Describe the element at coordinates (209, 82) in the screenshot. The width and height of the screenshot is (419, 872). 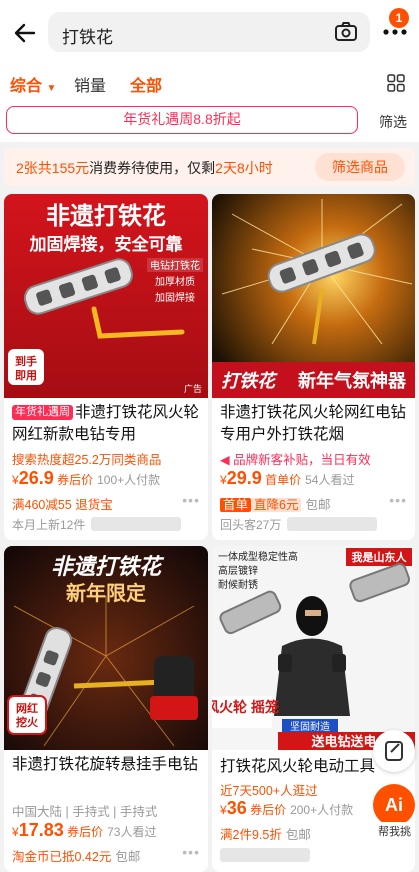
I see `sort-tabs: 综合 ▼ 销量 全部` at that location.